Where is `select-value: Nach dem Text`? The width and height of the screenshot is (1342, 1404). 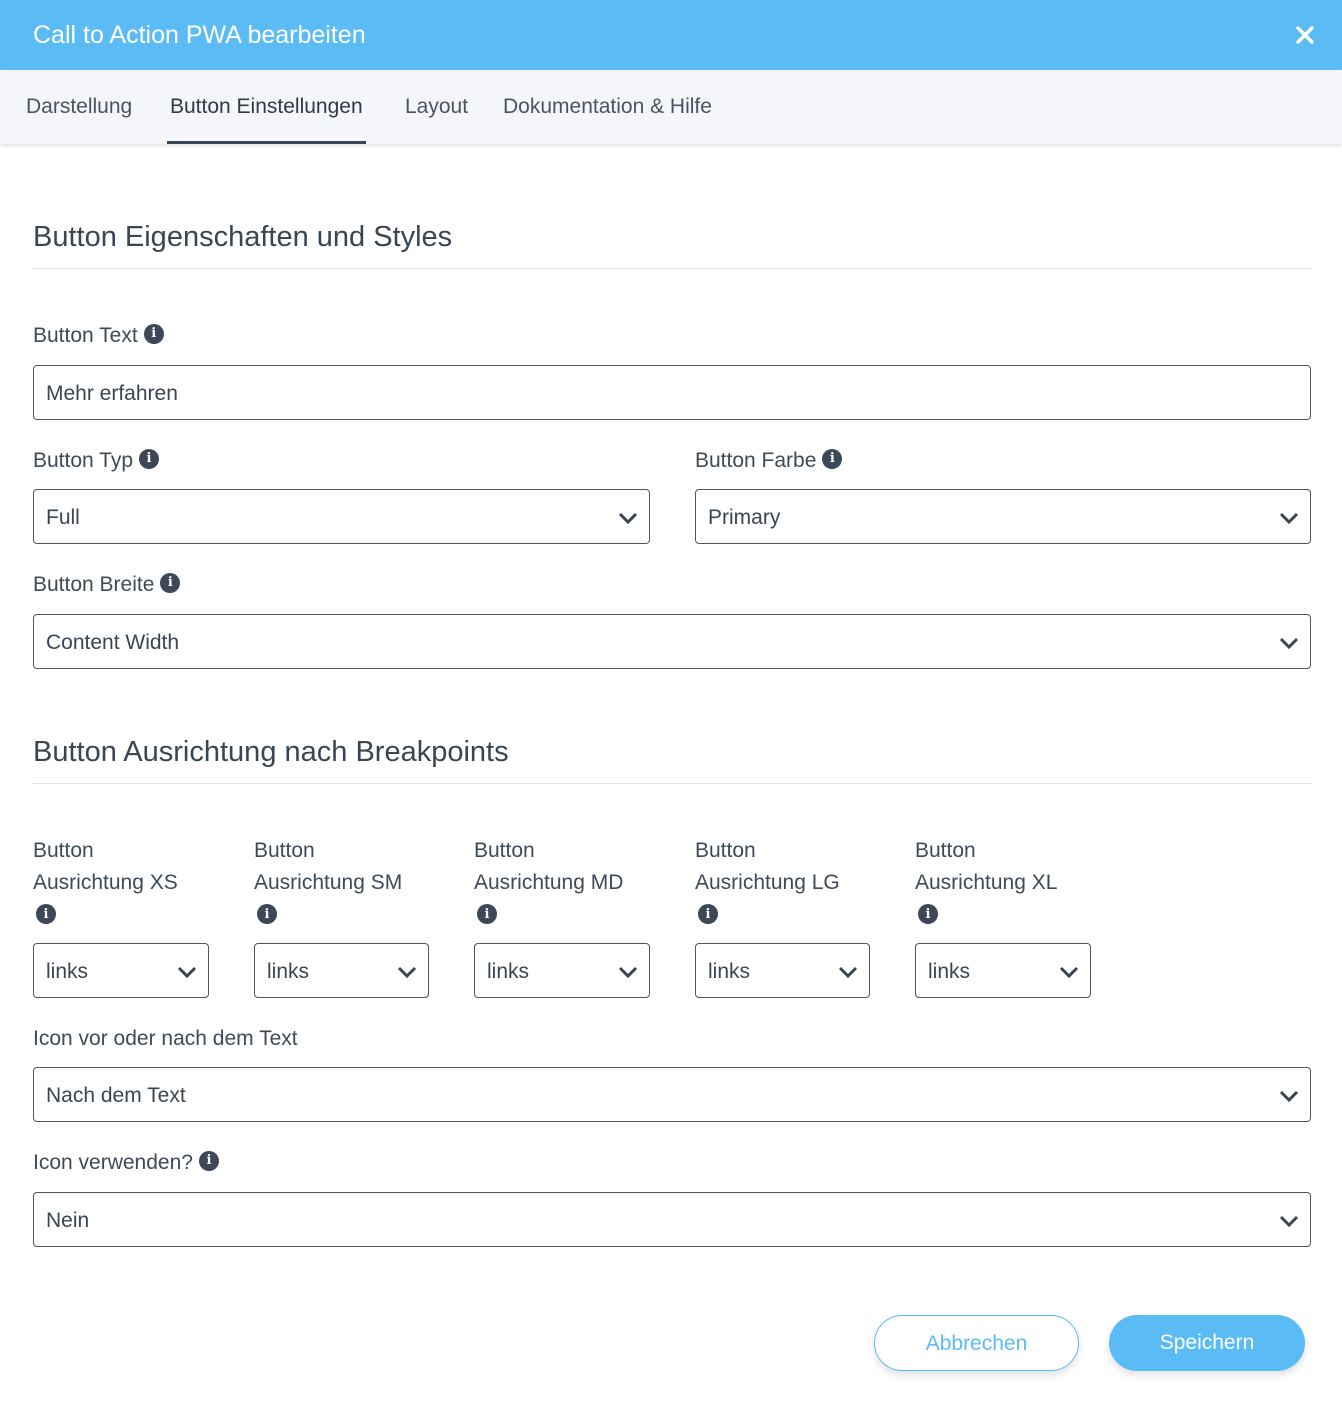
select-value: Nach dem Text is located at coordinates (116, 1095).